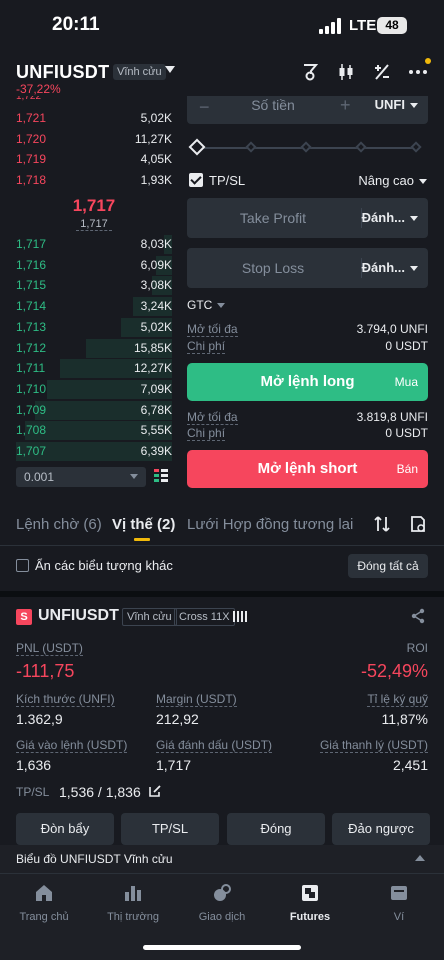  Describe the element at coordinates (65, 699) in the screenshot. I see `size-label: Kích thước (UNFI)` at that location.